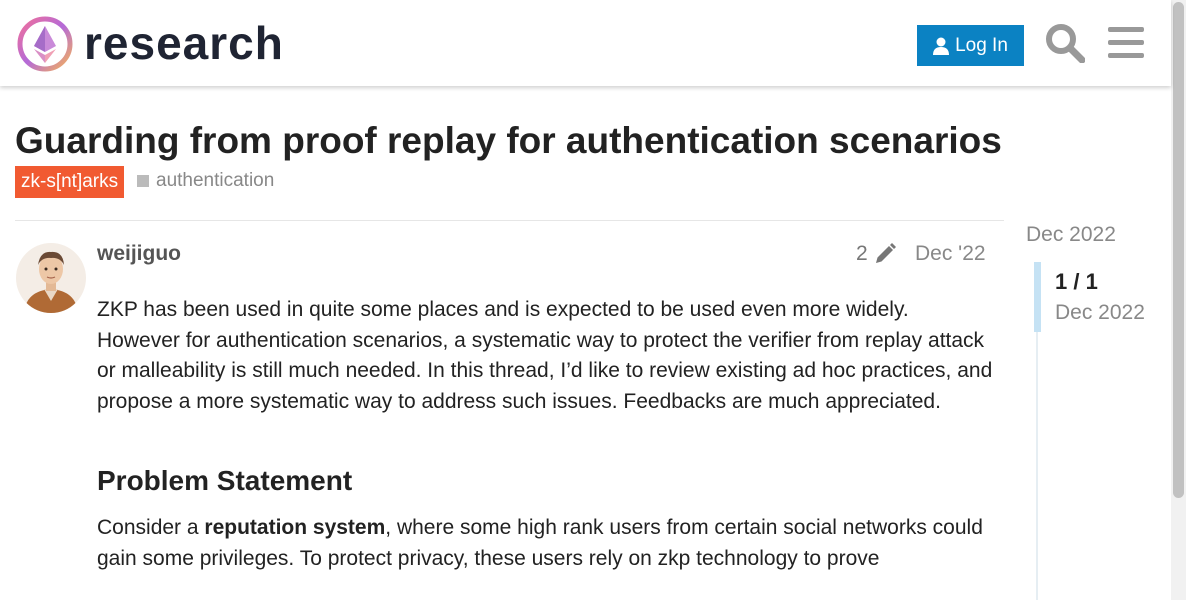  What do you see at coordinates (1071, 235) in the screenshot?
I see `timeline-start-date: Dec 2022` at bounding box center [1071, 235].